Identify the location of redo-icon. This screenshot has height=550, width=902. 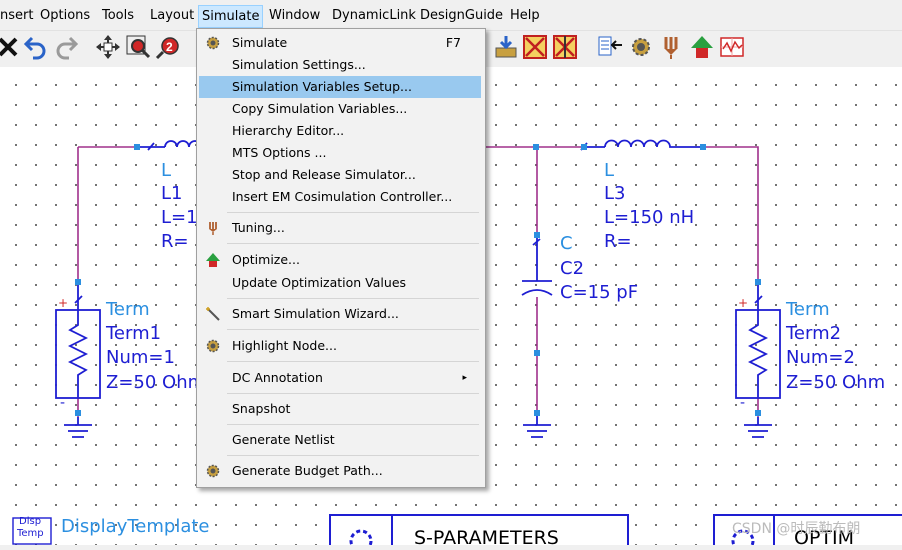
(66, 47).